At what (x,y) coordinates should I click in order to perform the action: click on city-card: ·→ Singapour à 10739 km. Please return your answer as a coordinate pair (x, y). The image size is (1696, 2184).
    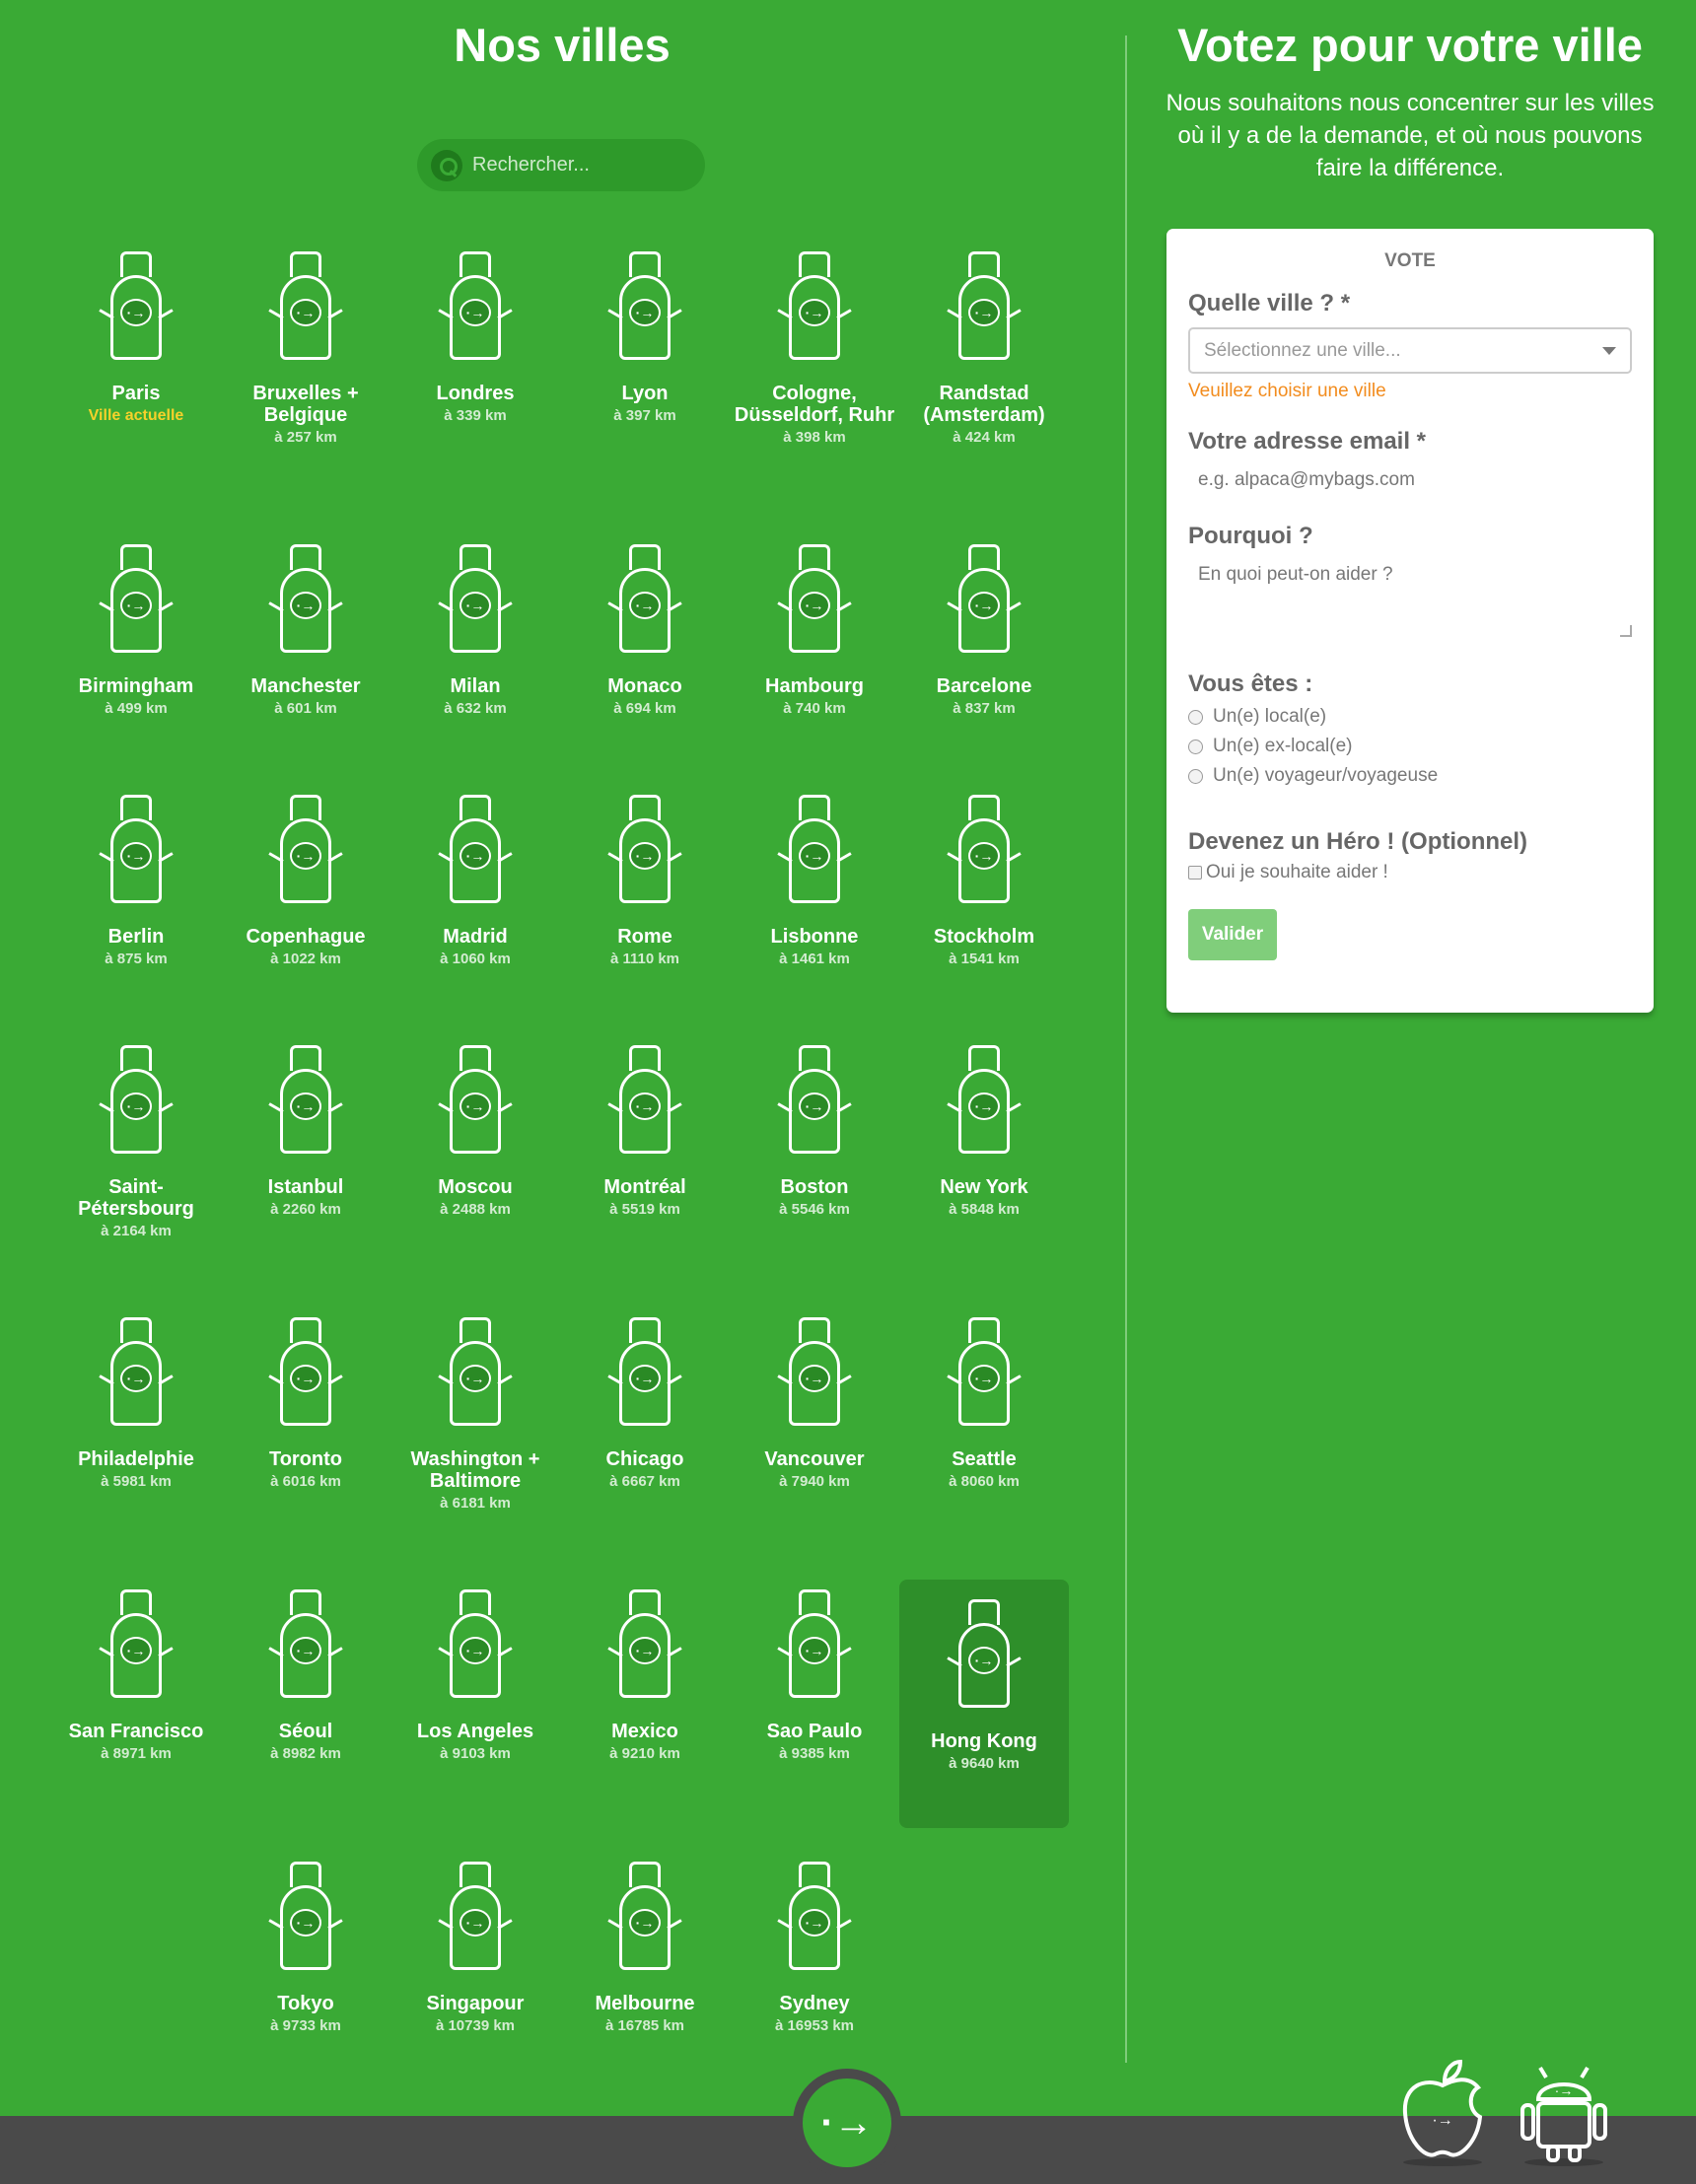
    Looking at the image, I should click on (475, 1978).